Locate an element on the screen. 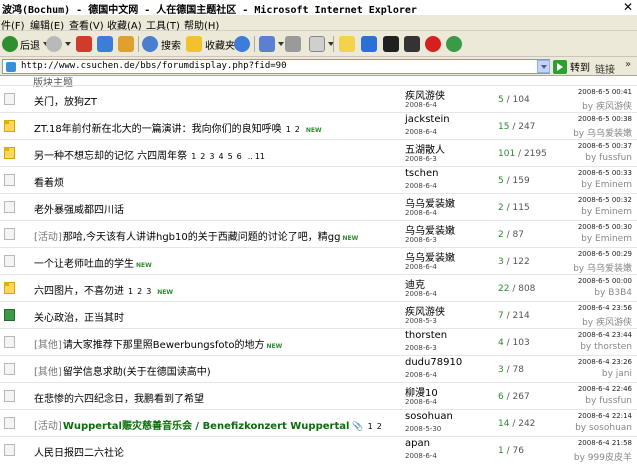 This screenshot has width=637, height=473. last-post-time: 2008-6-4 22:46 is located at coordinates (599, 389).